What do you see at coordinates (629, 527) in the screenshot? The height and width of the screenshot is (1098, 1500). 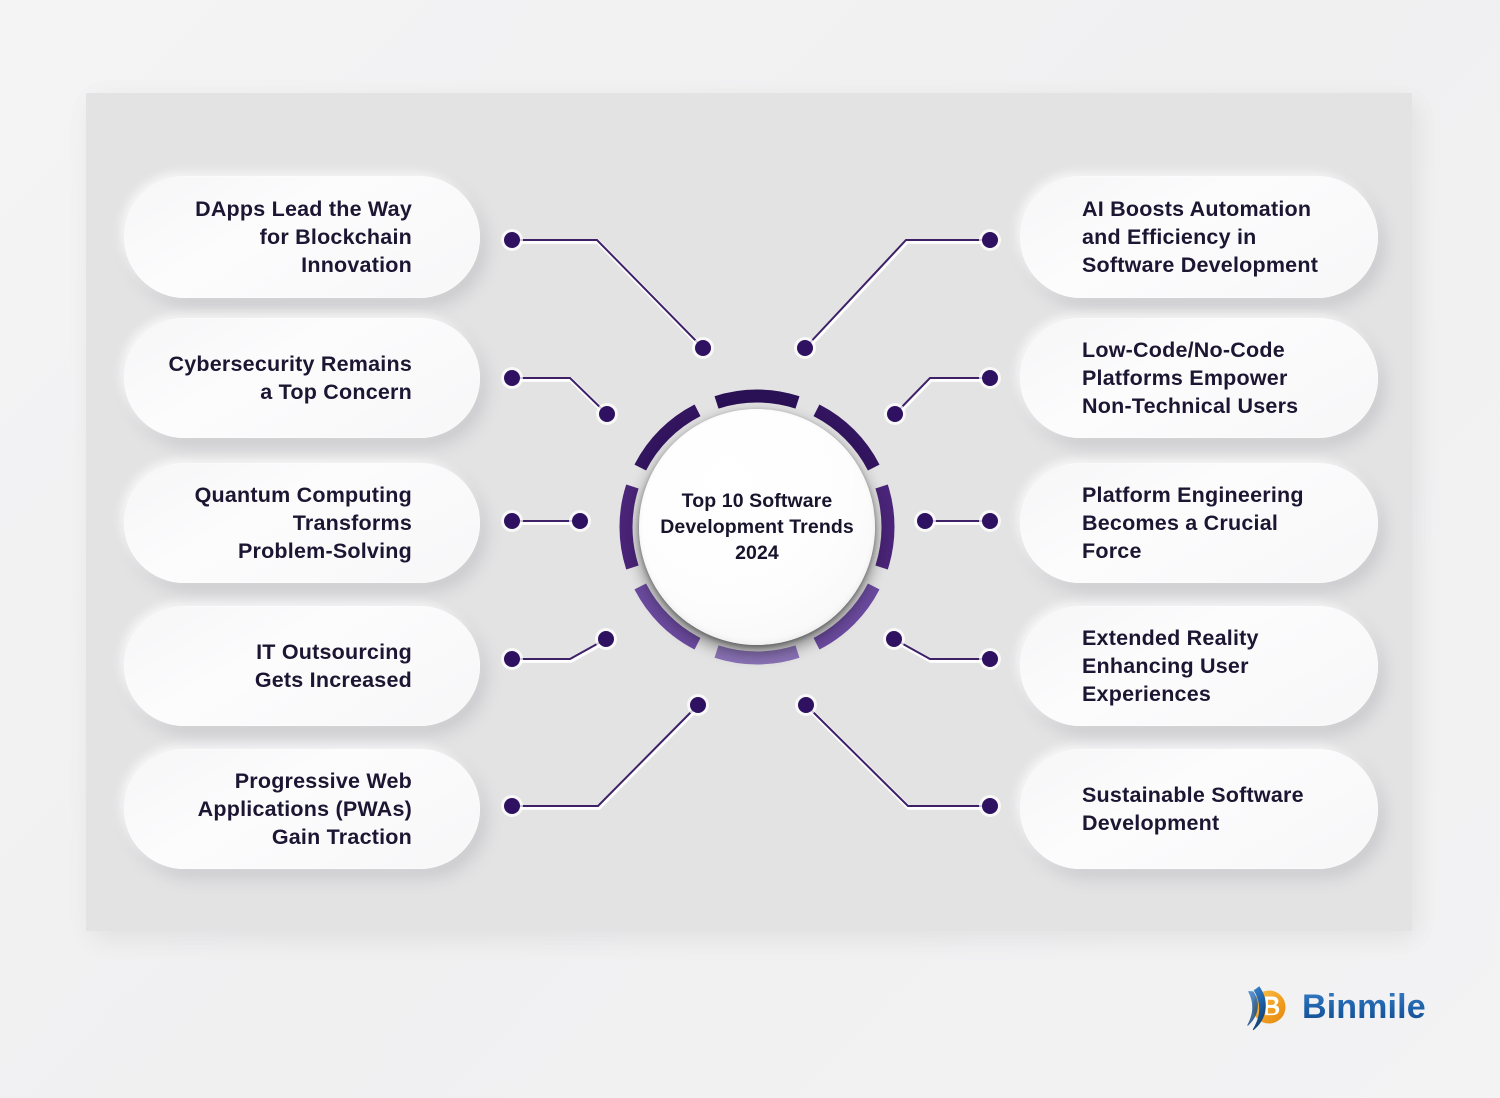 I see `ring-segment-left` at bounding box center [629, 527].